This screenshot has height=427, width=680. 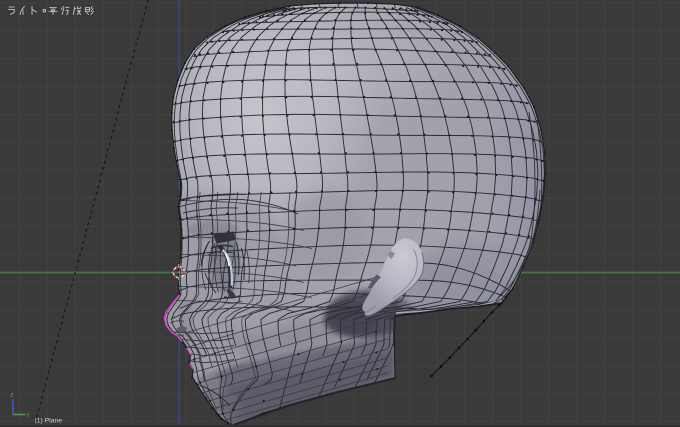 I want to click on svg-text: (1) Plane, so click(x=49, y=421).